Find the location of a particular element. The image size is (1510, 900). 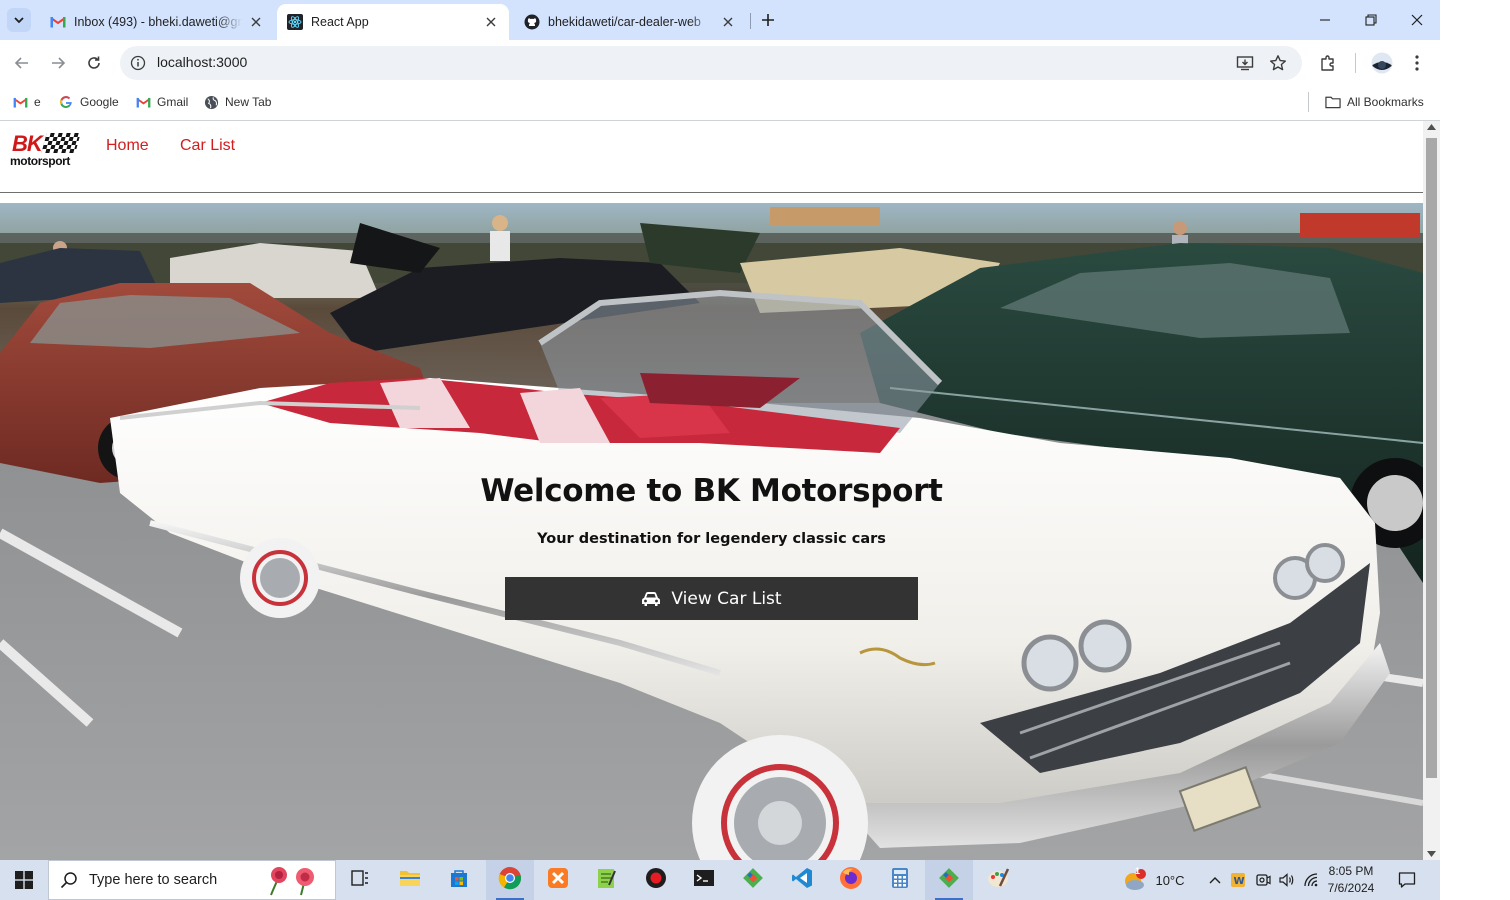

wifi-icon is located at coordinates (1311, 880).